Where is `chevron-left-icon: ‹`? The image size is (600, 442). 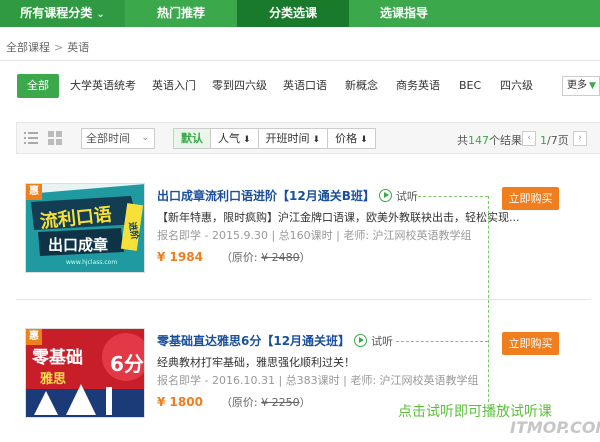
chevron-left-icon: ‹ is located at coordinates (529, 138).